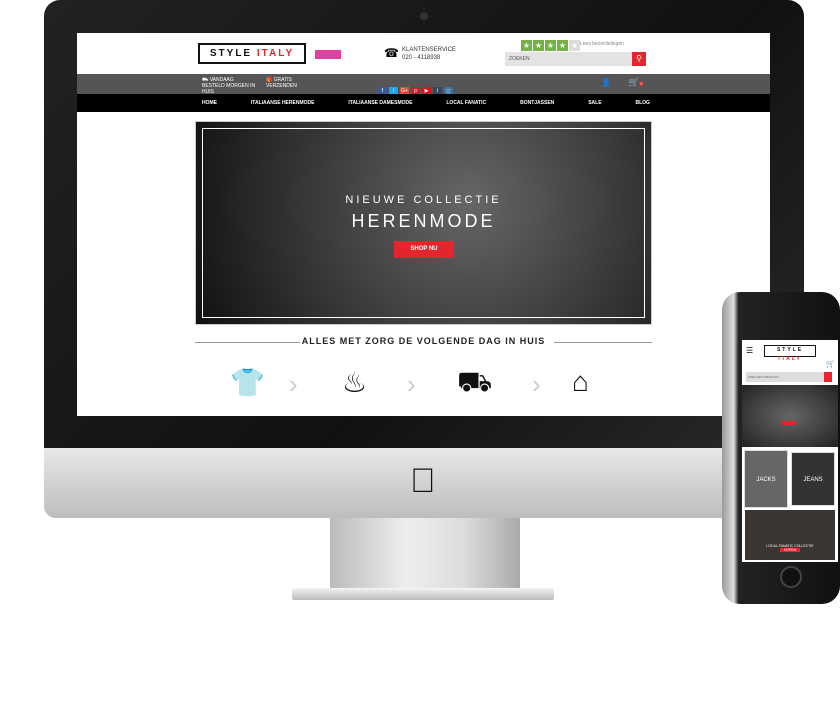 The image size is (840, 714). Describe the element at coordinates (813, 479) in the screenshot. I see `tile-jeans: JEANS` at that location.